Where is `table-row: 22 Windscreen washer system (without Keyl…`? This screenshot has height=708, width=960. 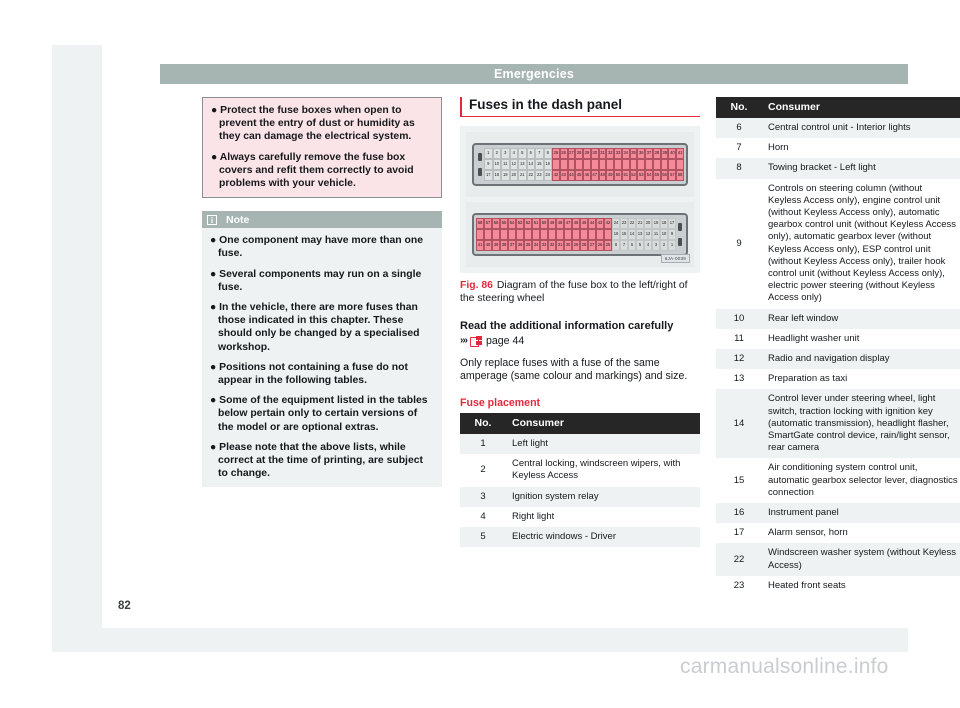
table-row: 22 Windscreen washer system (without Keyl… is located at coordinates (838, 559).